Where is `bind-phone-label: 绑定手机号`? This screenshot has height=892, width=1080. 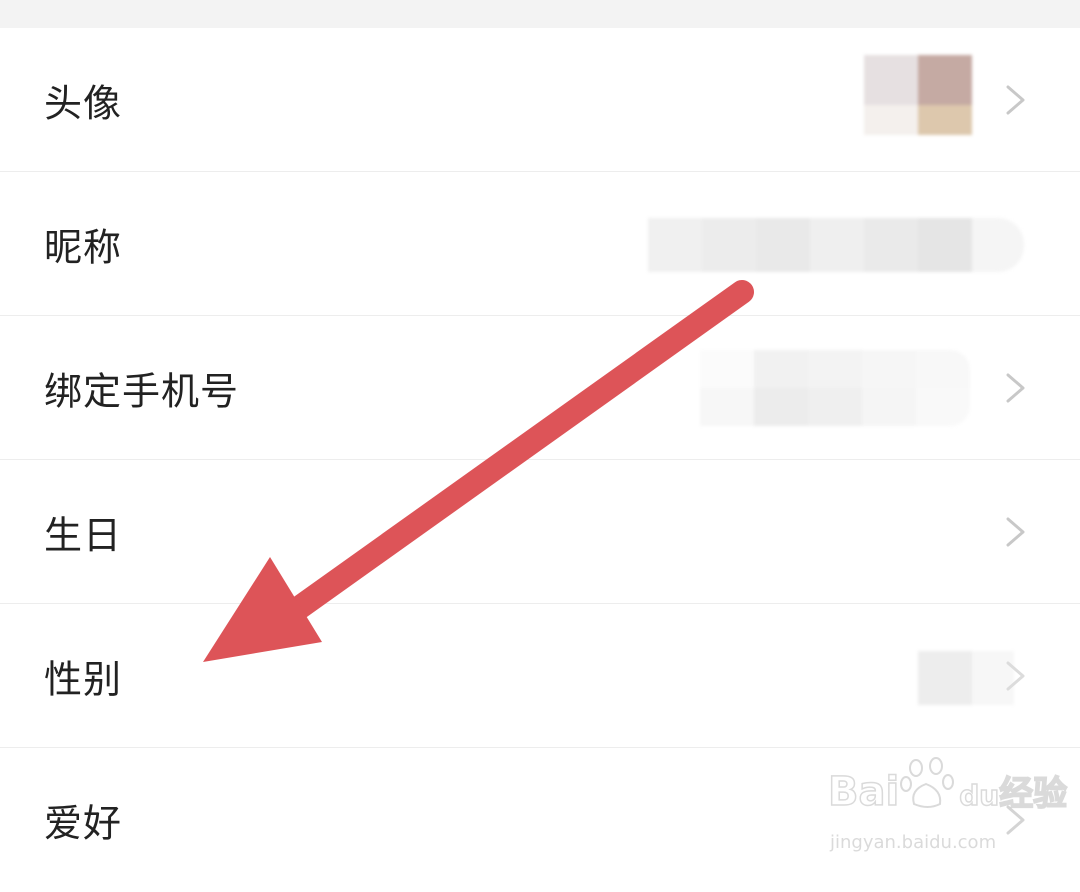 bind-phone-label: 绑定手机号 is located at coordinates (142, 391).